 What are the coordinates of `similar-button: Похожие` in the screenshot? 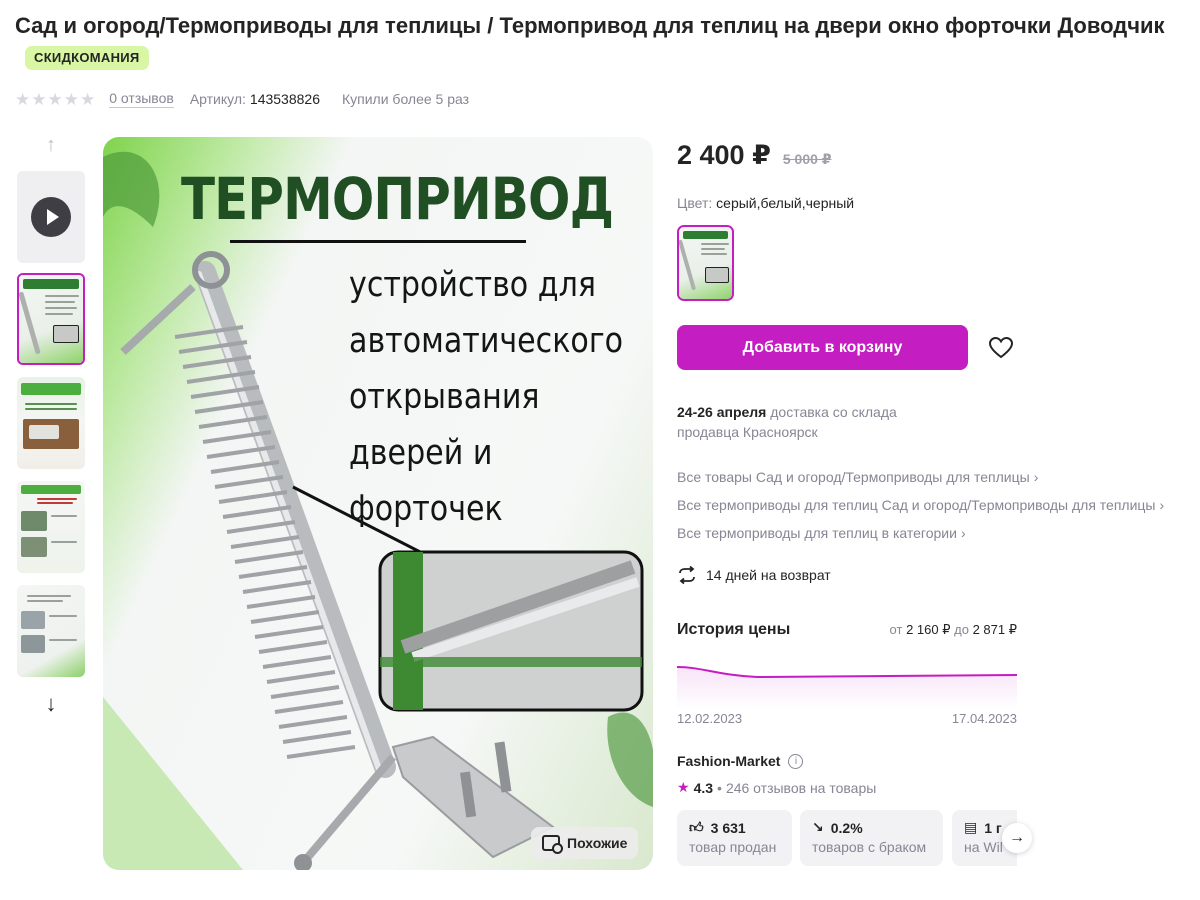 It's located at (585, 843).